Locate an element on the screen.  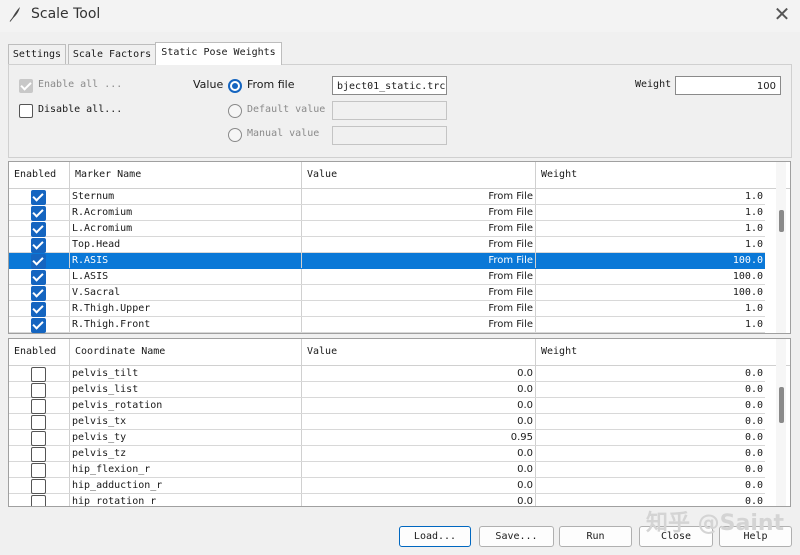
coordinate-row: pelvis_list 0.0 0.0 is located at coordinates (387, 390).